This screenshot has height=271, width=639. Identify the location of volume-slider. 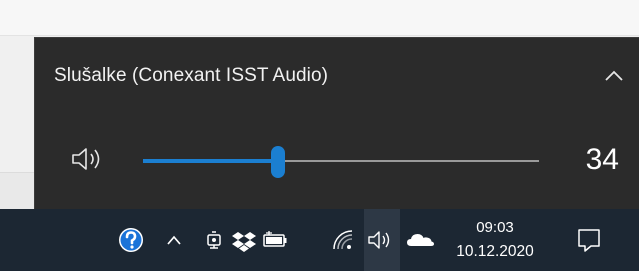
(341, 162).